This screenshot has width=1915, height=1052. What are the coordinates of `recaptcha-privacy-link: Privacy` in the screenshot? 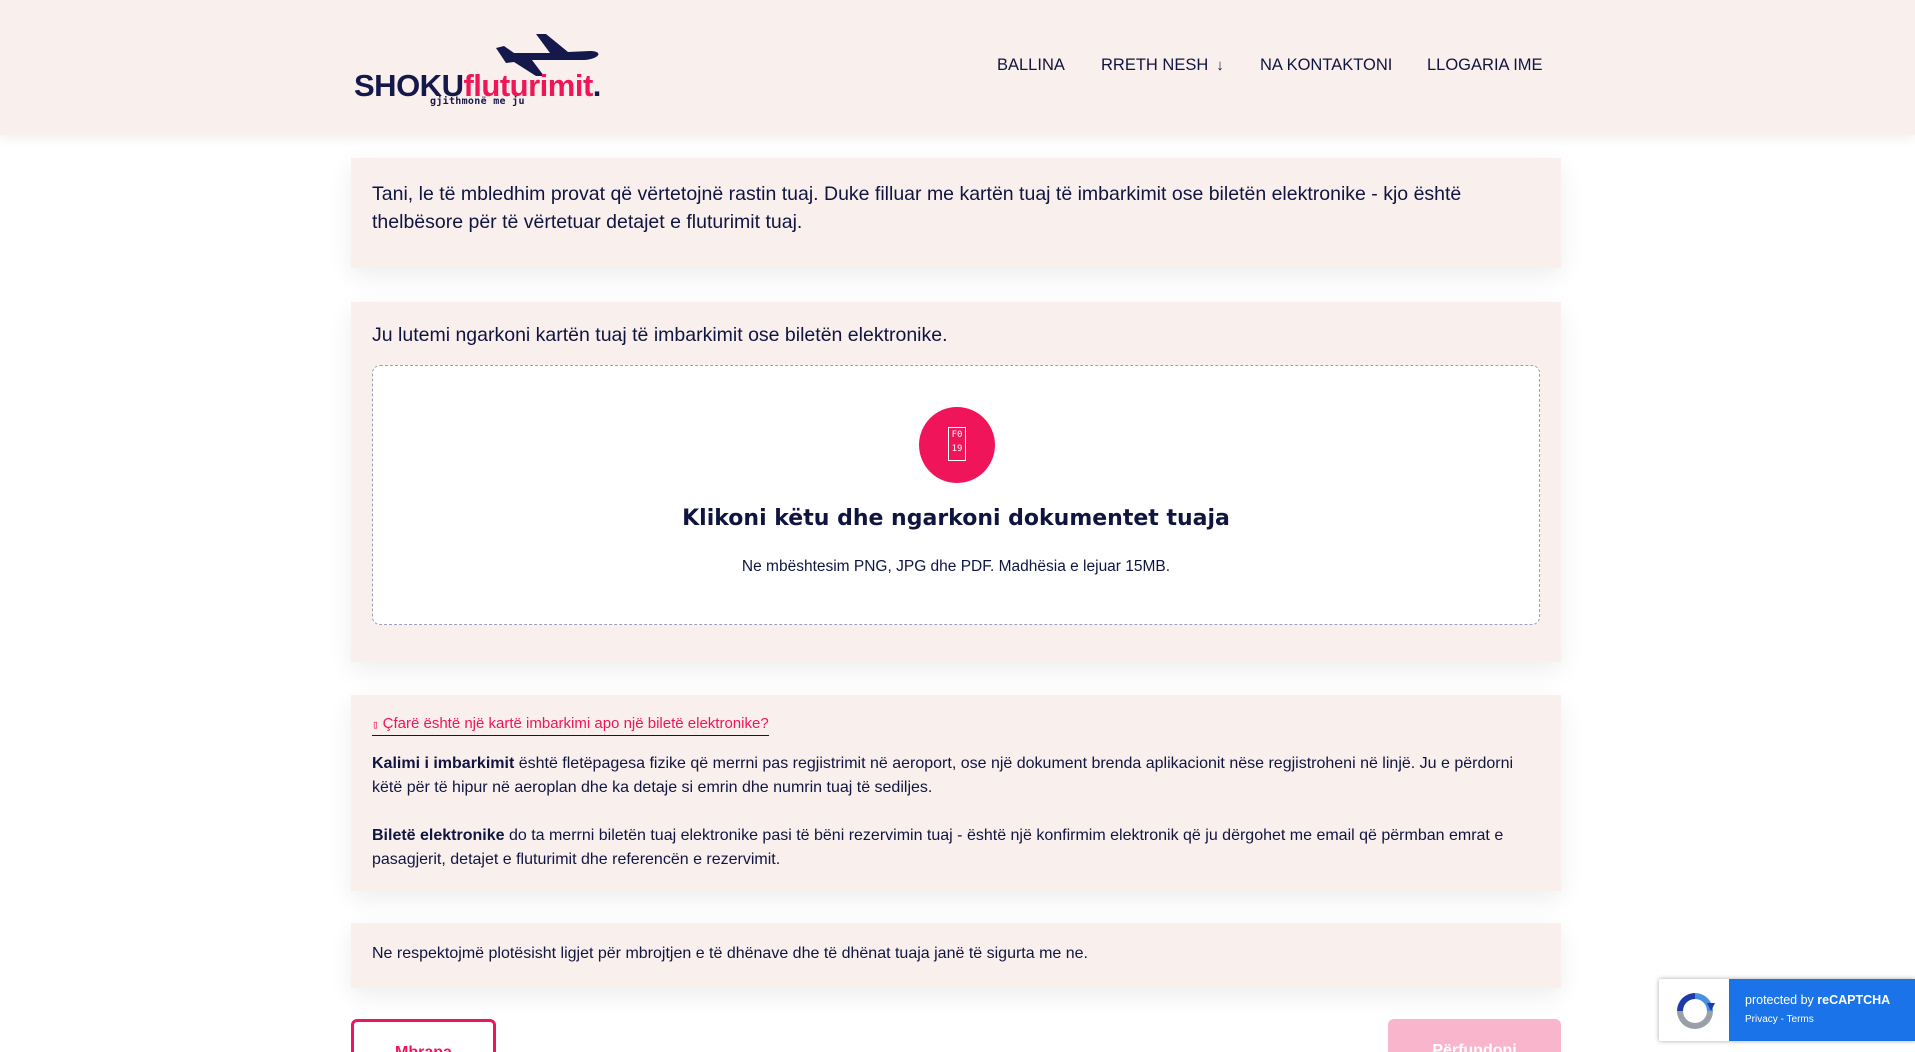 It's located at (1761, 1019).